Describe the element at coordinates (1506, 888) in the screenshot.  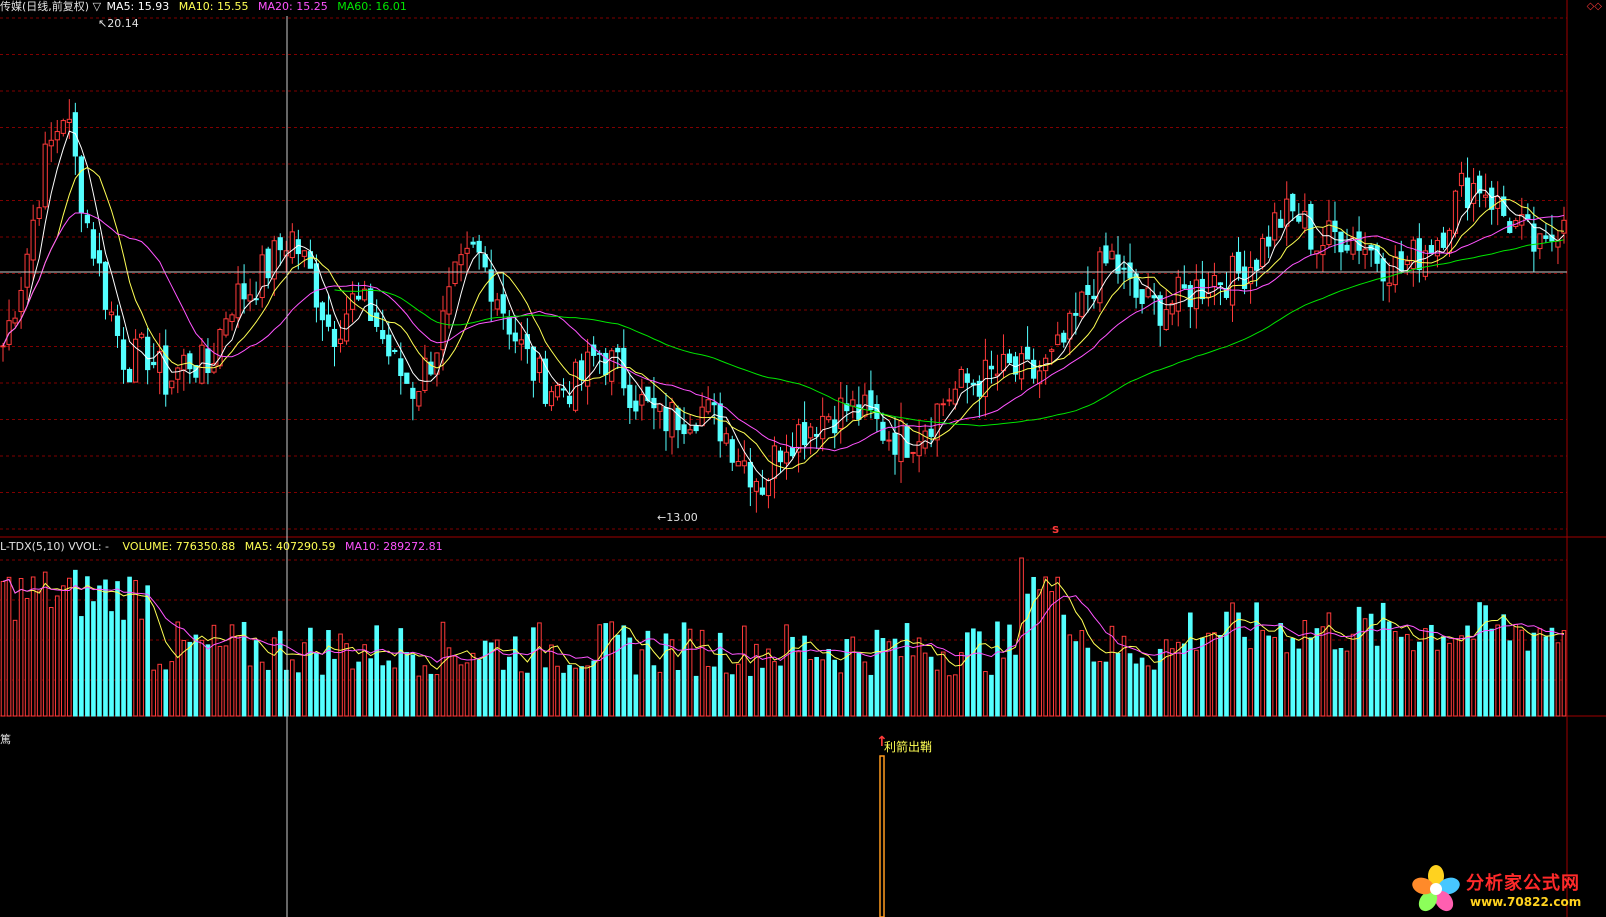
I see `watermark: 分析家公式网 www.70822.com` at that location.